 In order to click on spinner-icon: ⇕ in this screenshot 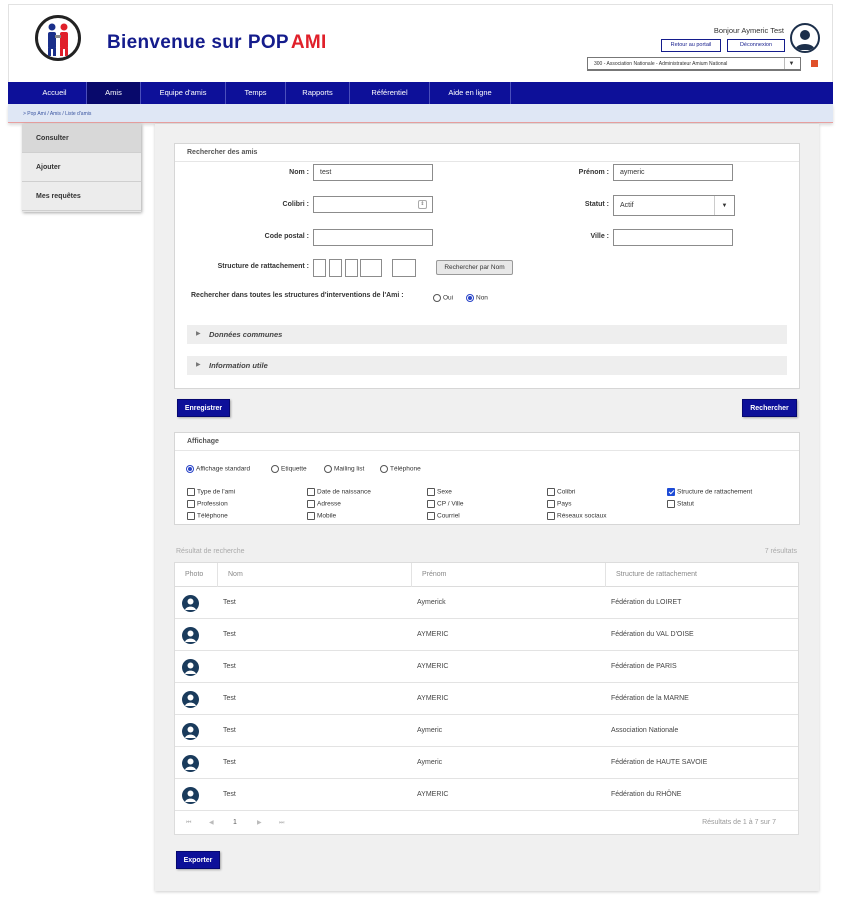, I will do `click(422, 204)`.